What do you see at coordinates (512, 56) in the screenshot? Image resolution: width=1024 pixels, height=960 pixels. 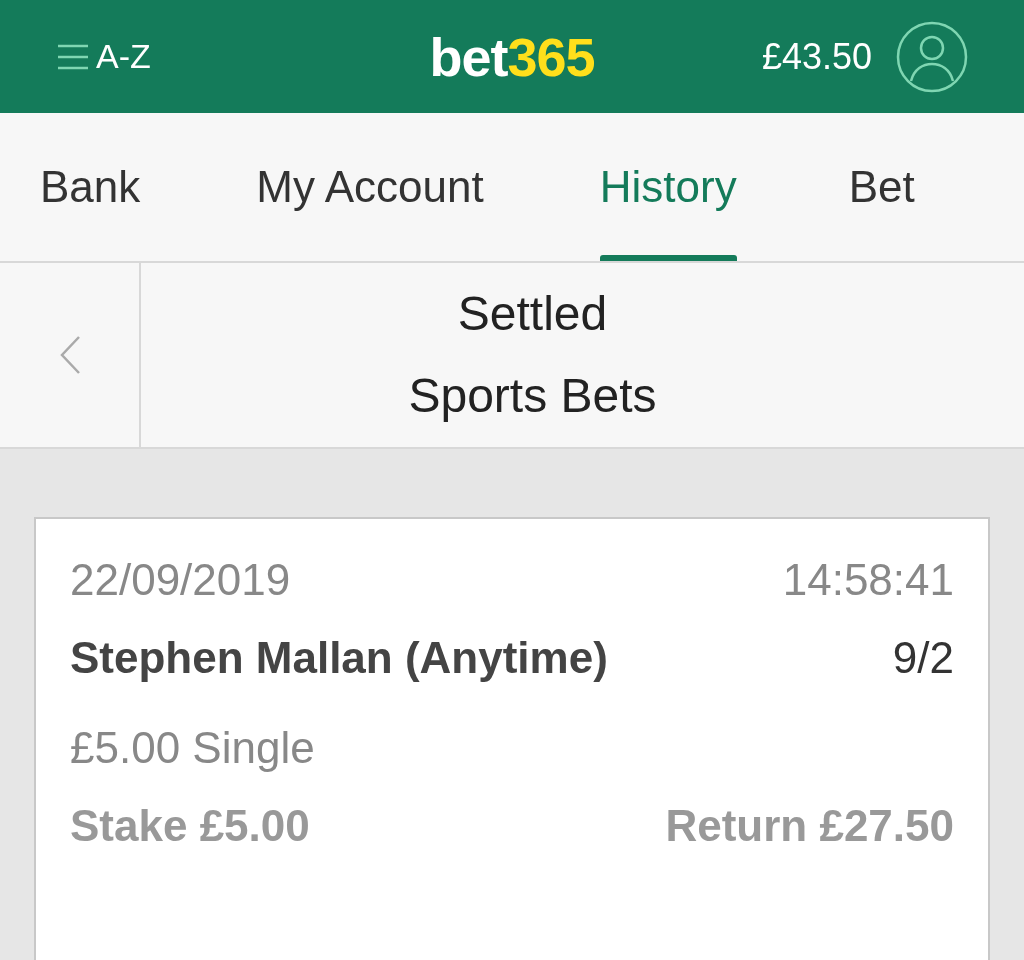 I see `logo: bet365` at bounding box center [512, 56].